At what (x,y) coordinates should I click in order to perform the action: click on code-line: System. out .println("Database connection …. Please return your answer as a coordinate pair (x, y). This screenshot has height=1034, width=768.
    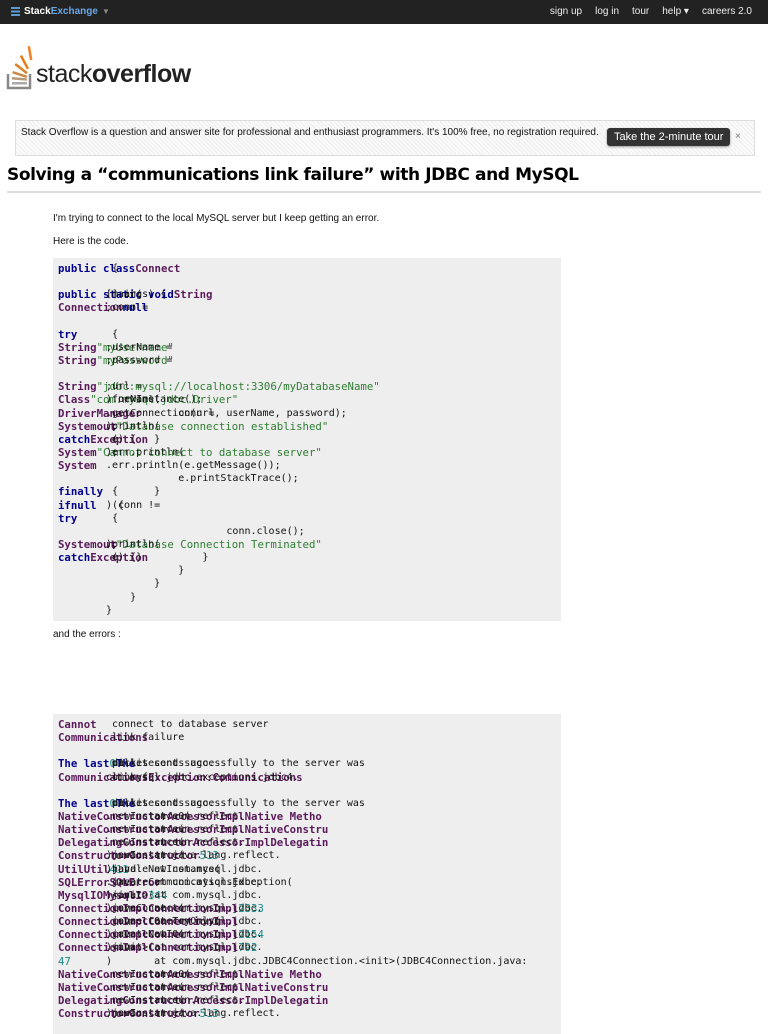
    Looking at the image, I should click on (307, 426).